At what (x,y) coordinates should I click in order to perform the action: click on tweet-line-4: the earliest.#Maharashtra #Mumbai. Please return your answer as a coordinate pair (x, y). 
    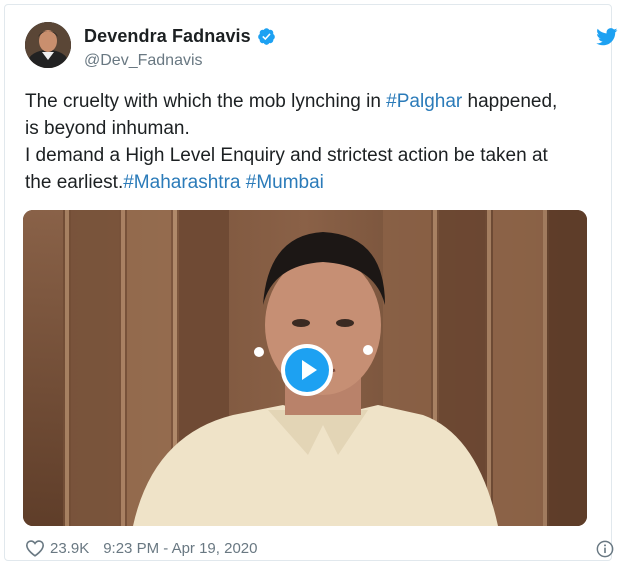
    Looking at the image, I should click on (307, 182).